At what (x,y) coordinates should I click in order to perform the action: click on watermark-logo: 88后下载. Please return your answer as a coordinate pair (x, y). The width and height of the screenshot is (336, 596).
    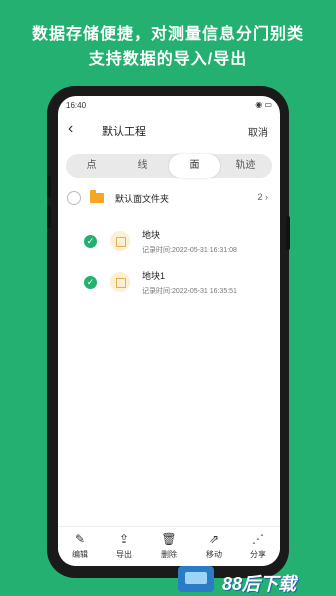
    Looking at the image, I should click on (257, 581).